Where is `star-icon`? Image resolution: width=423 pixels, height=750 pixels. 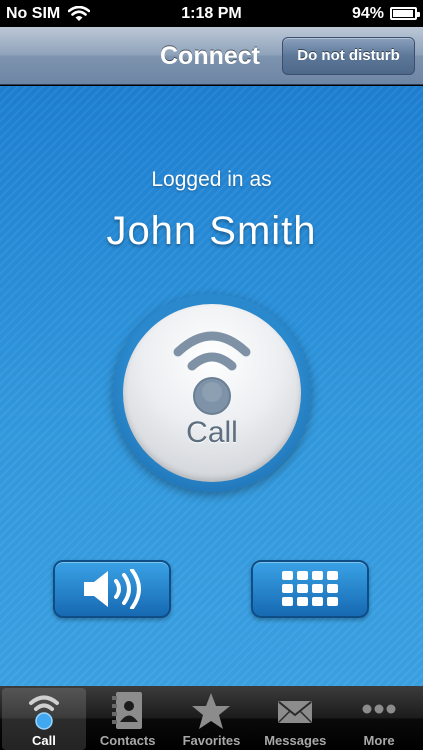 star-icon is located at coordinates (211, 711).